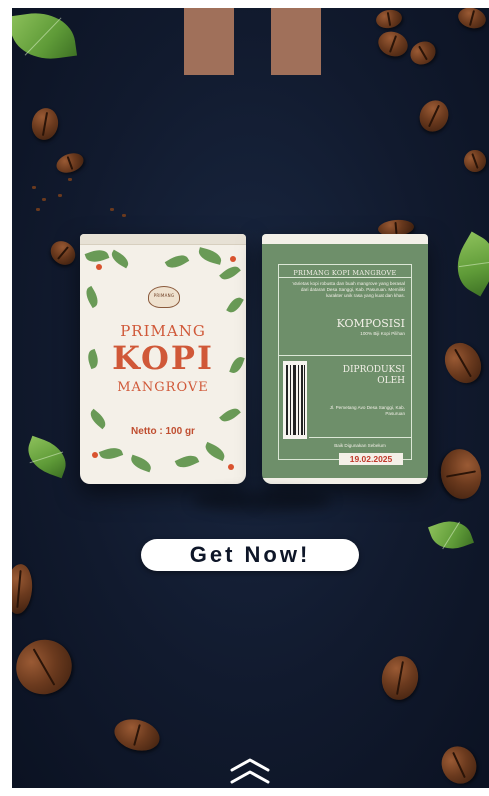  Describe the element at coordinates (382, 333) in the screenshot. I see `composition-value: 100% Biji Kopi Pilihan` at that location.